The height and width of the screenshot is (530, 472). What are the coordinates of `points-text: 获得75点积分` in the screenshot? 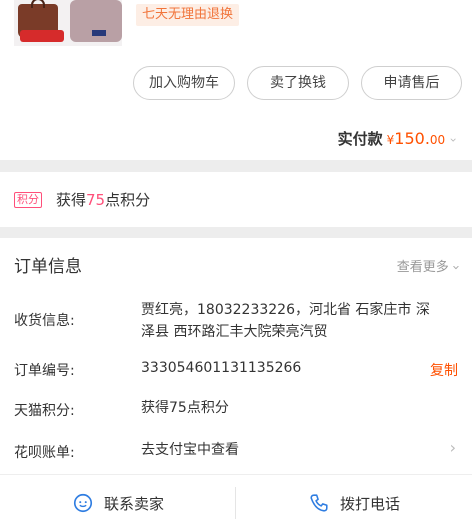 It's located at (103, 200).